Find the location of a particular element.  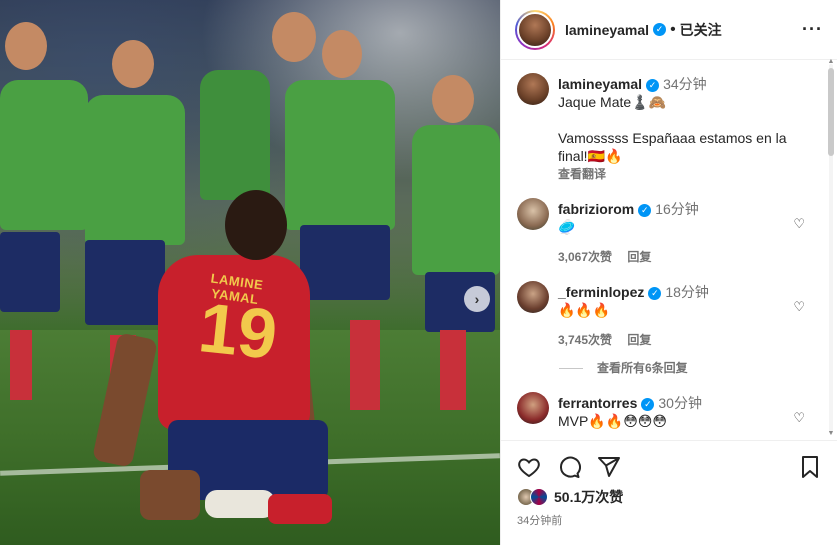

caption-line1: Jaque Mate♟️🙈 is located at coordinates (612, 102).